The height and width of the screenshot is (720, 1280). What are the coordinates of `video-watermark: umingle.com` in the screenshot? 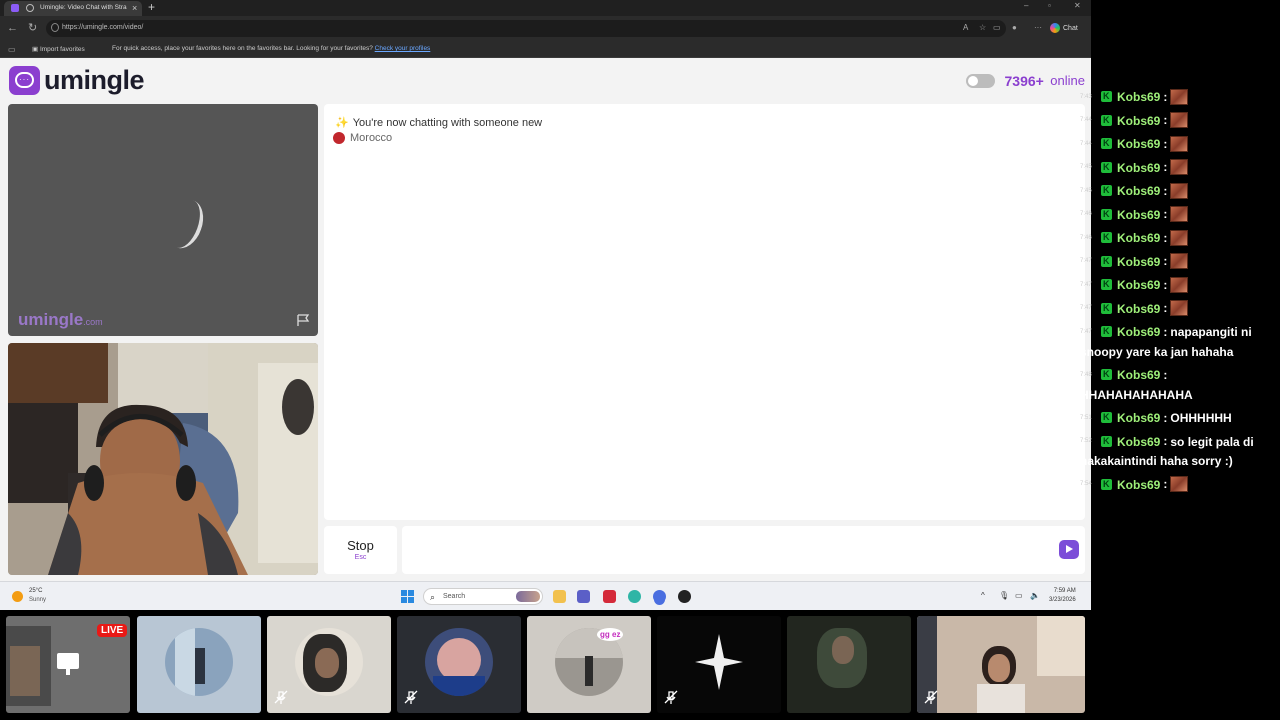 It's located at (60, 319).